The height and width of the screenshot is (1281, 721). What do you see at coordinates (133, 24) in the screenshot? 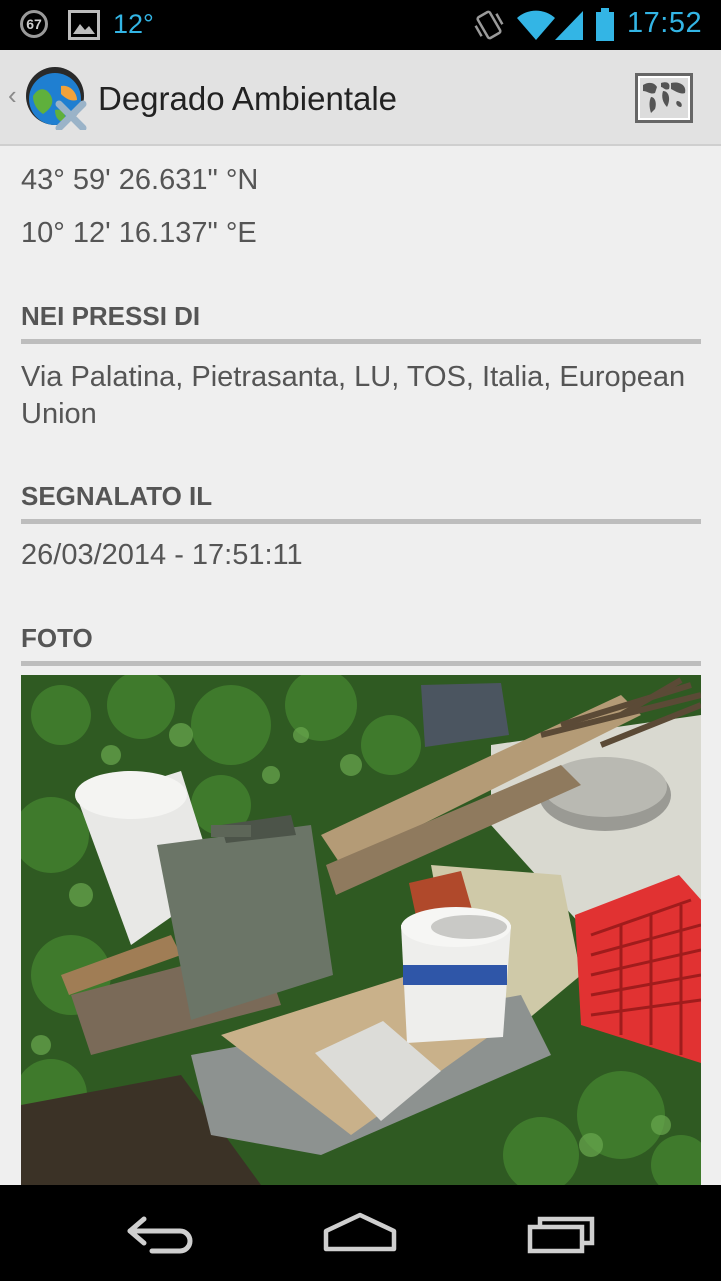
I see `temperature-text: 12°` at bounding box center [133, 24].